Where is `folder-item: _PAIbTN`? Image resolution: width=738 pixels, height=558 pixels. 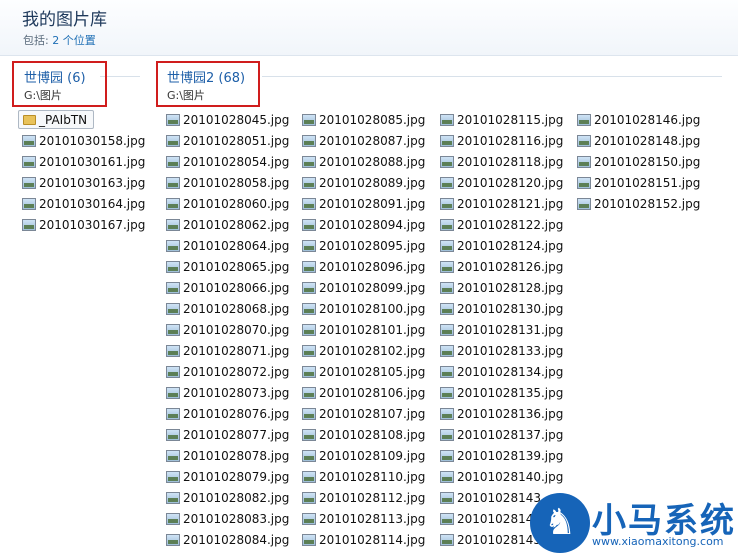 folder-item: _PAIbTN is located at coordinates (56, 119).